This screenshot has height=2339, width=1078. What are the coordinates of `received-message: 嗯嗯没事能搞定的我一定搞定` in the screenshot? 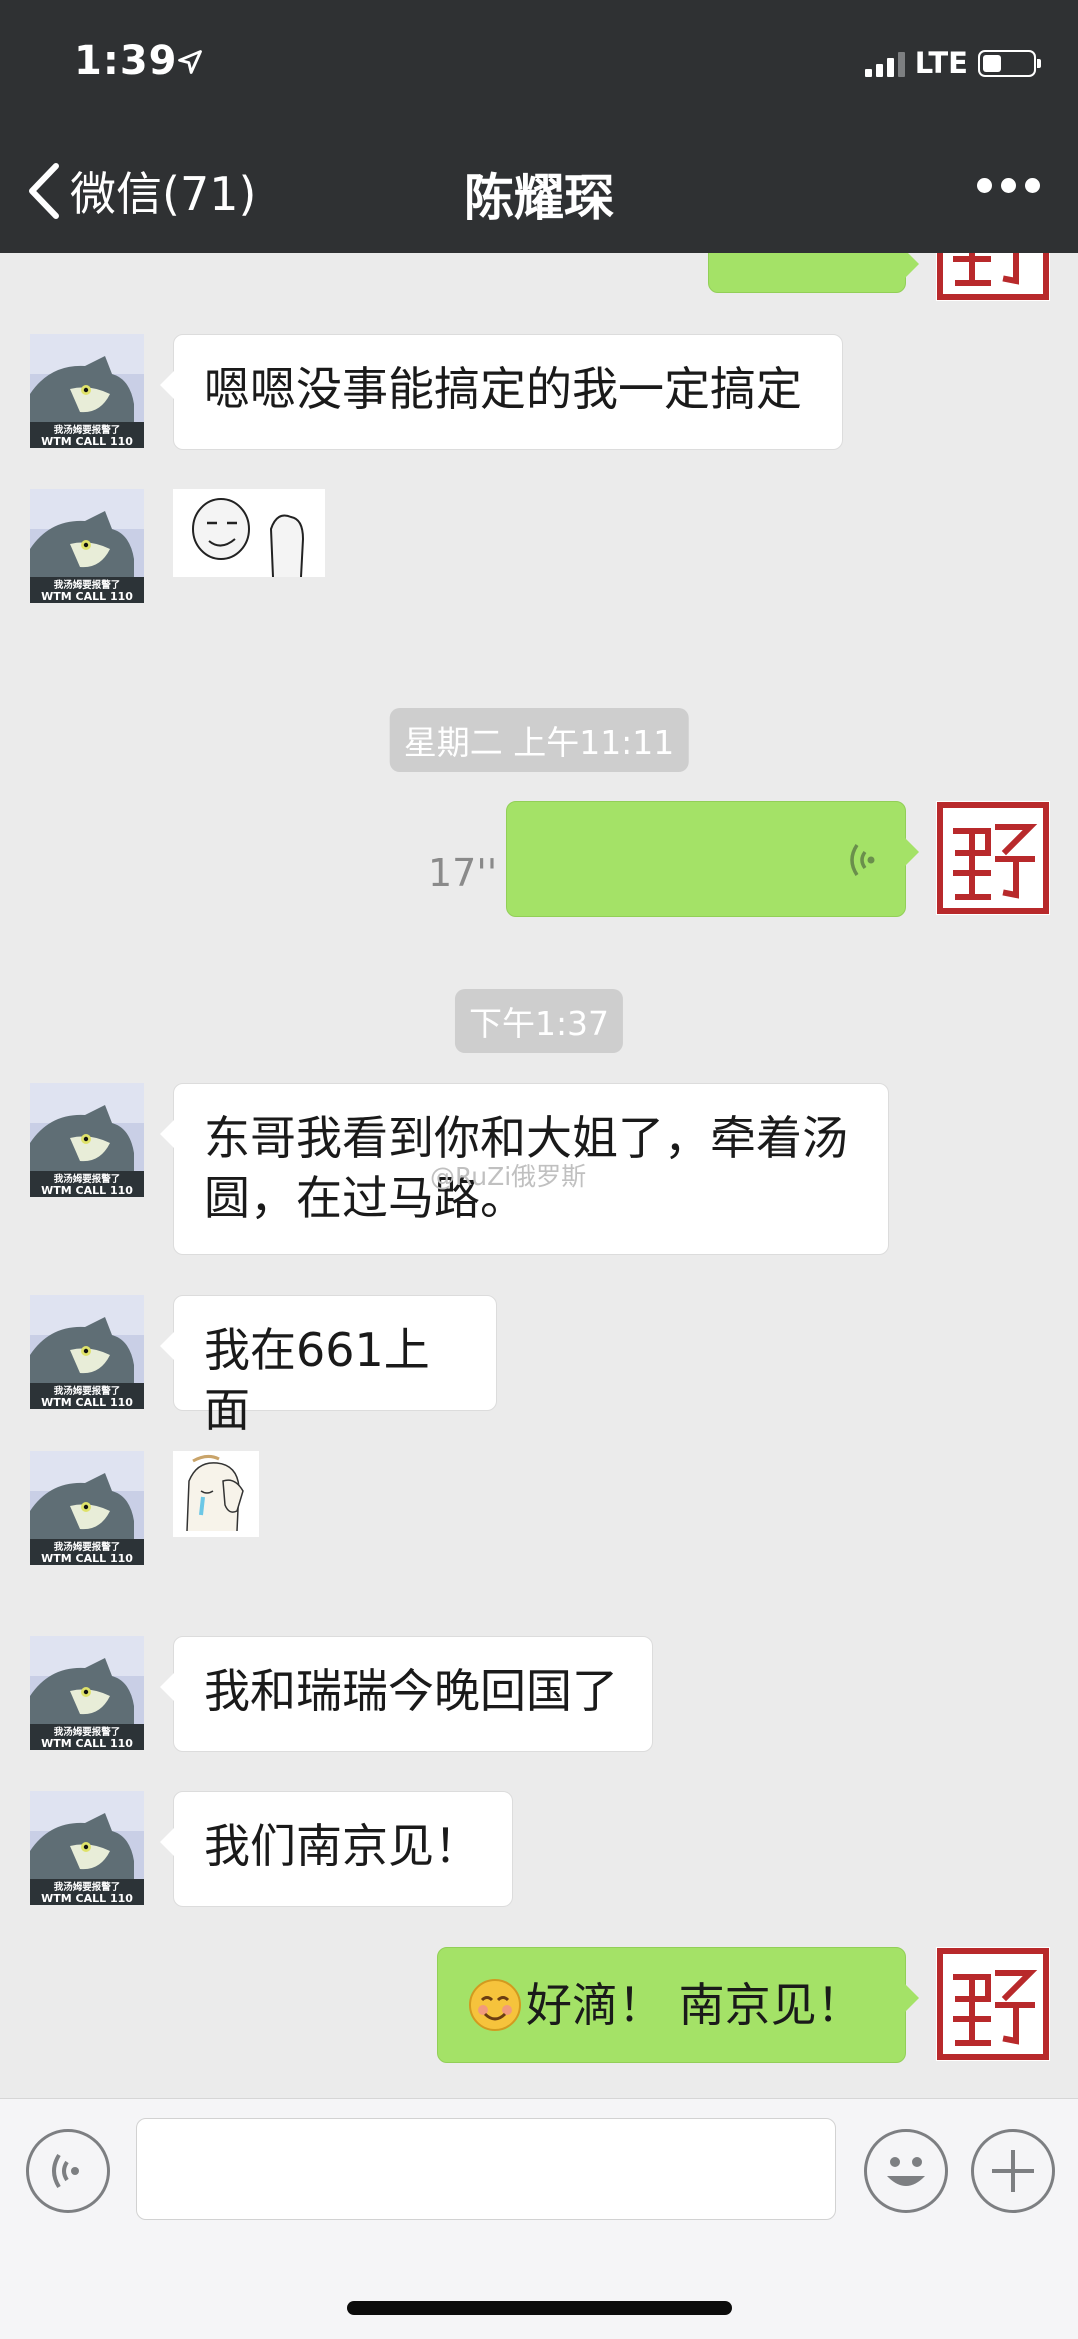 It's located at (501, 392).